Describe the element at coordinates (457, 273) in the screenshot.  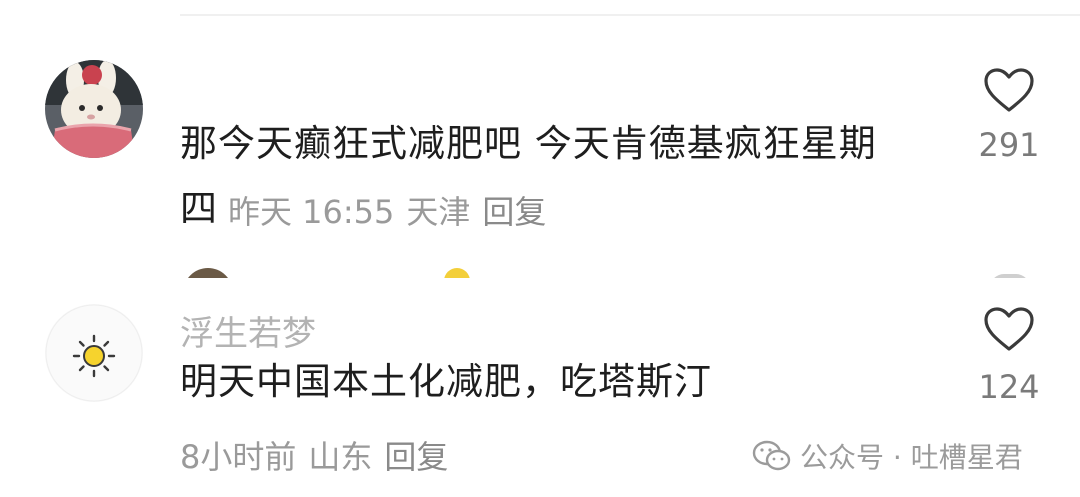
I see `emoji-icon` at that location.